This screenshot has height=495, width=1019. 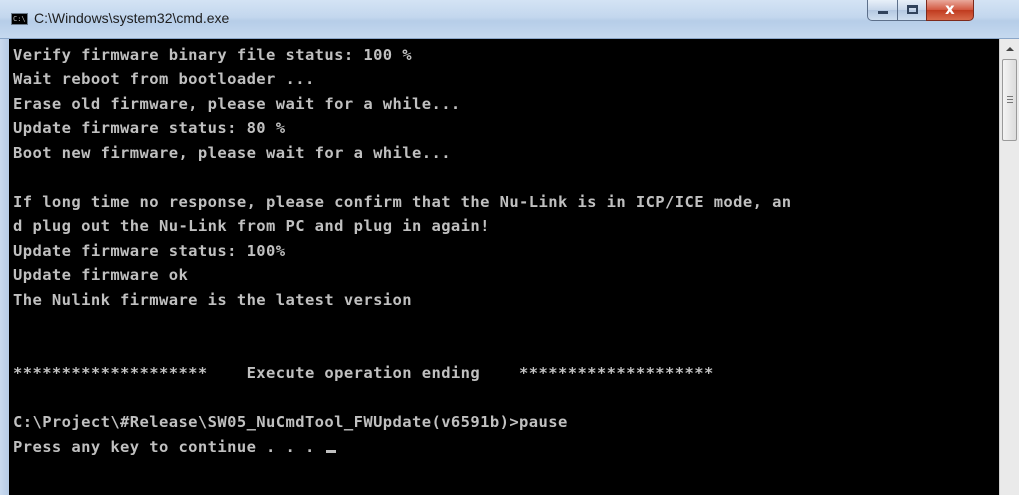 I want to click on maximize-icon, so click(x=912, y=9).